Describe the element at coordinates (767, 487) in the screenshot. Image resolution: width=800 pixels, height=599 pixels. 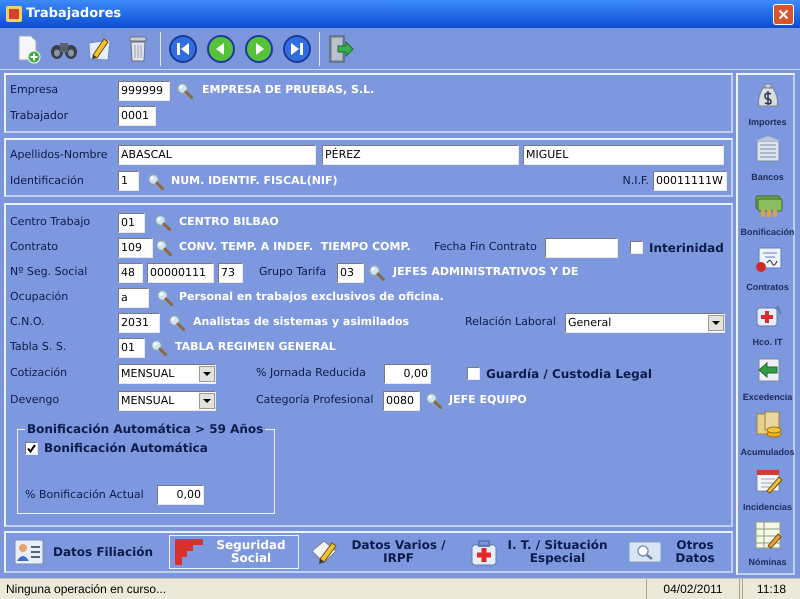
I see `sidebar-button: Incidencias` at that location.